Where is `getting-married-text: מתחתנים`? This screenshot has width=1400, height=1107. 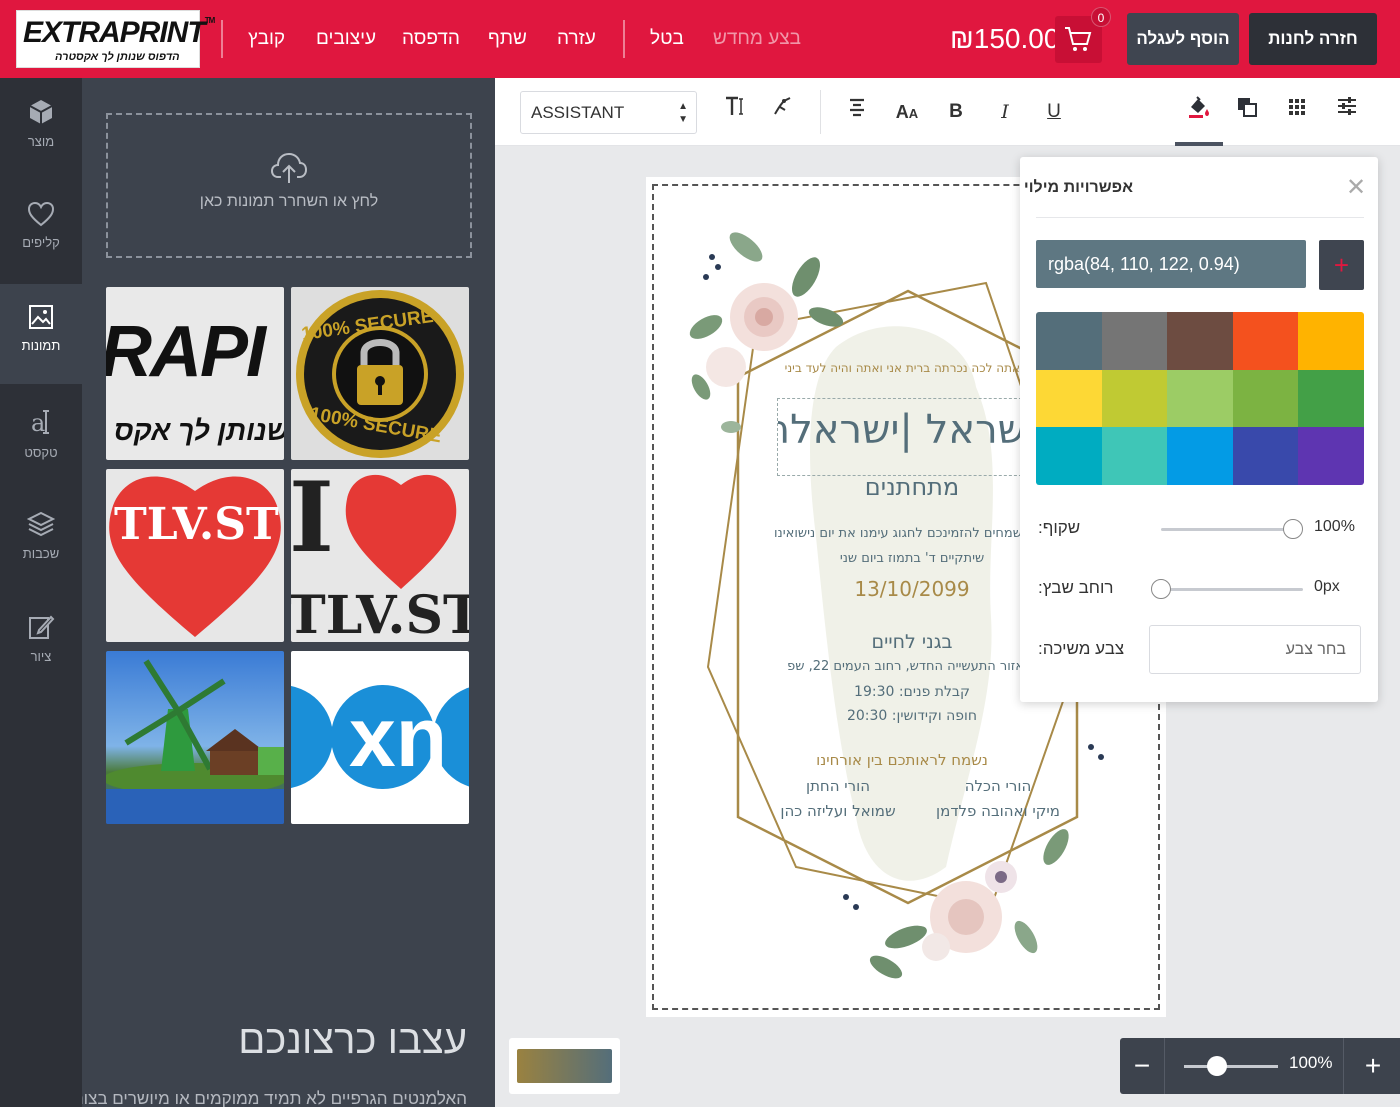 getting-married-text: מתחתנים is located at coordinates (912, 487).